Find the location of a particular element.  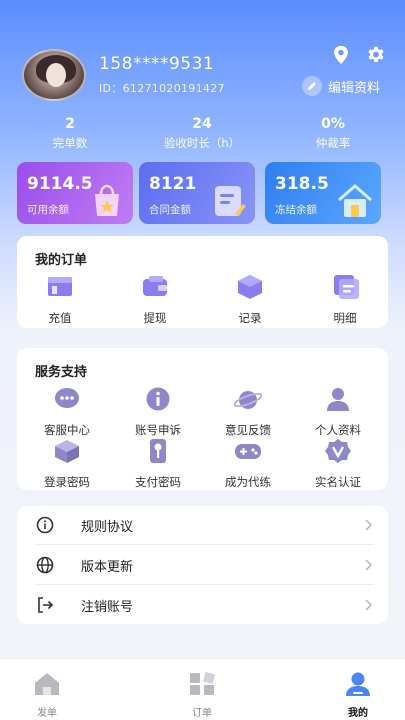

edit-profile-label: 编辑资料 is located at coordinates (354, 88).